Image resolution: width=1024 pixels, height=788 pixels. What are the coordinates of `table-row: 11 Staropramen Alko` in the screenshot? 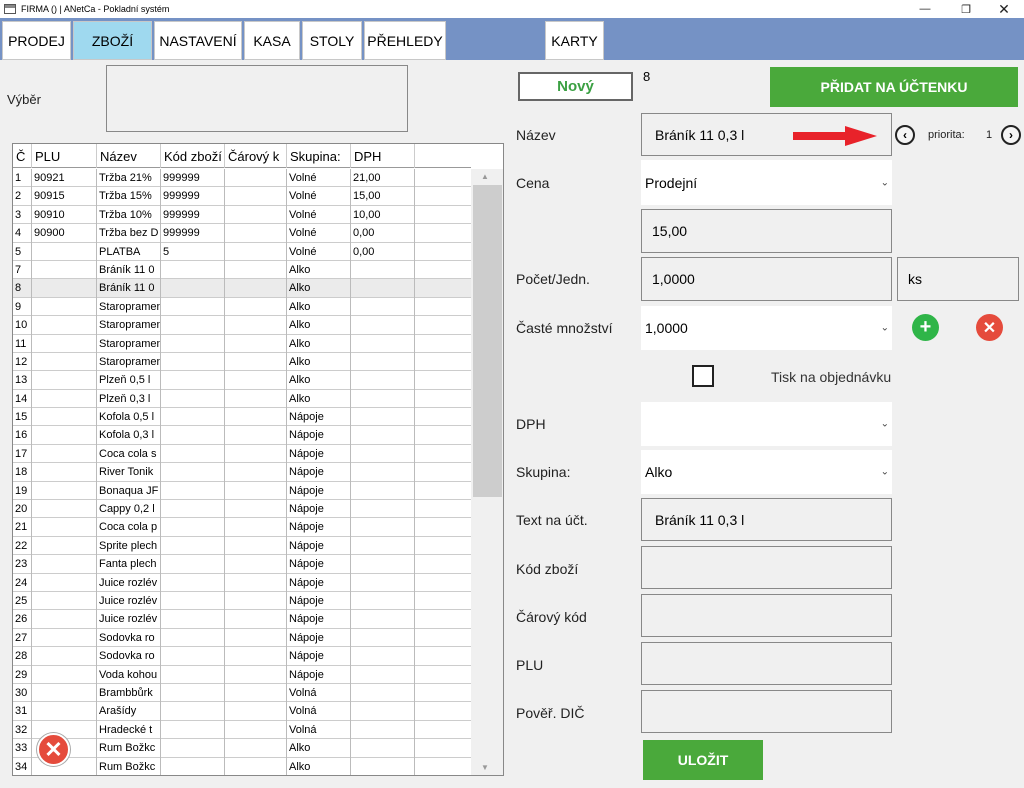 It's located at (242, 343).